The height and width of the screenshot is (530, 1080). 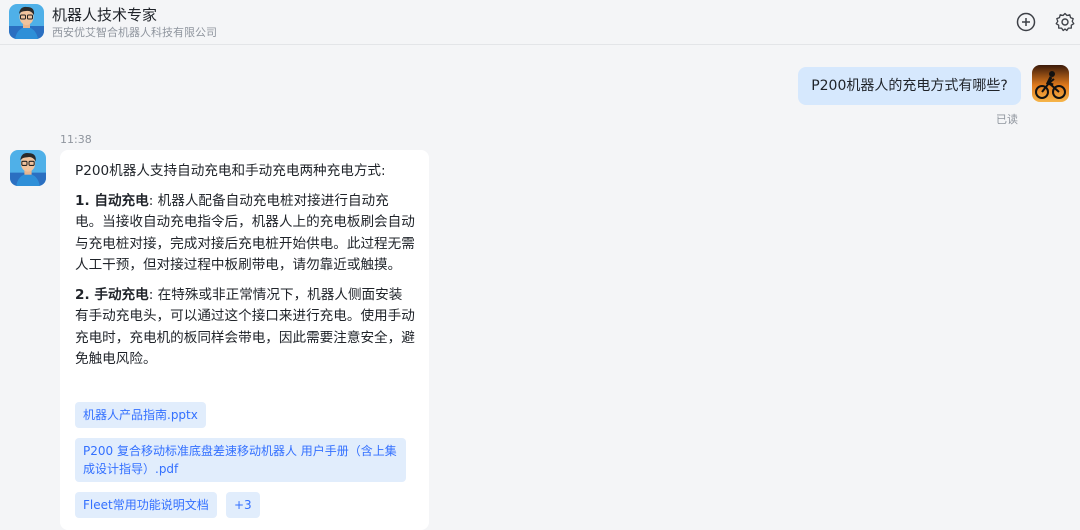 What do you see at coordinates (1050, 83) in the screenshot?
I see `user-avatar` at bounding box center [1050, 83].